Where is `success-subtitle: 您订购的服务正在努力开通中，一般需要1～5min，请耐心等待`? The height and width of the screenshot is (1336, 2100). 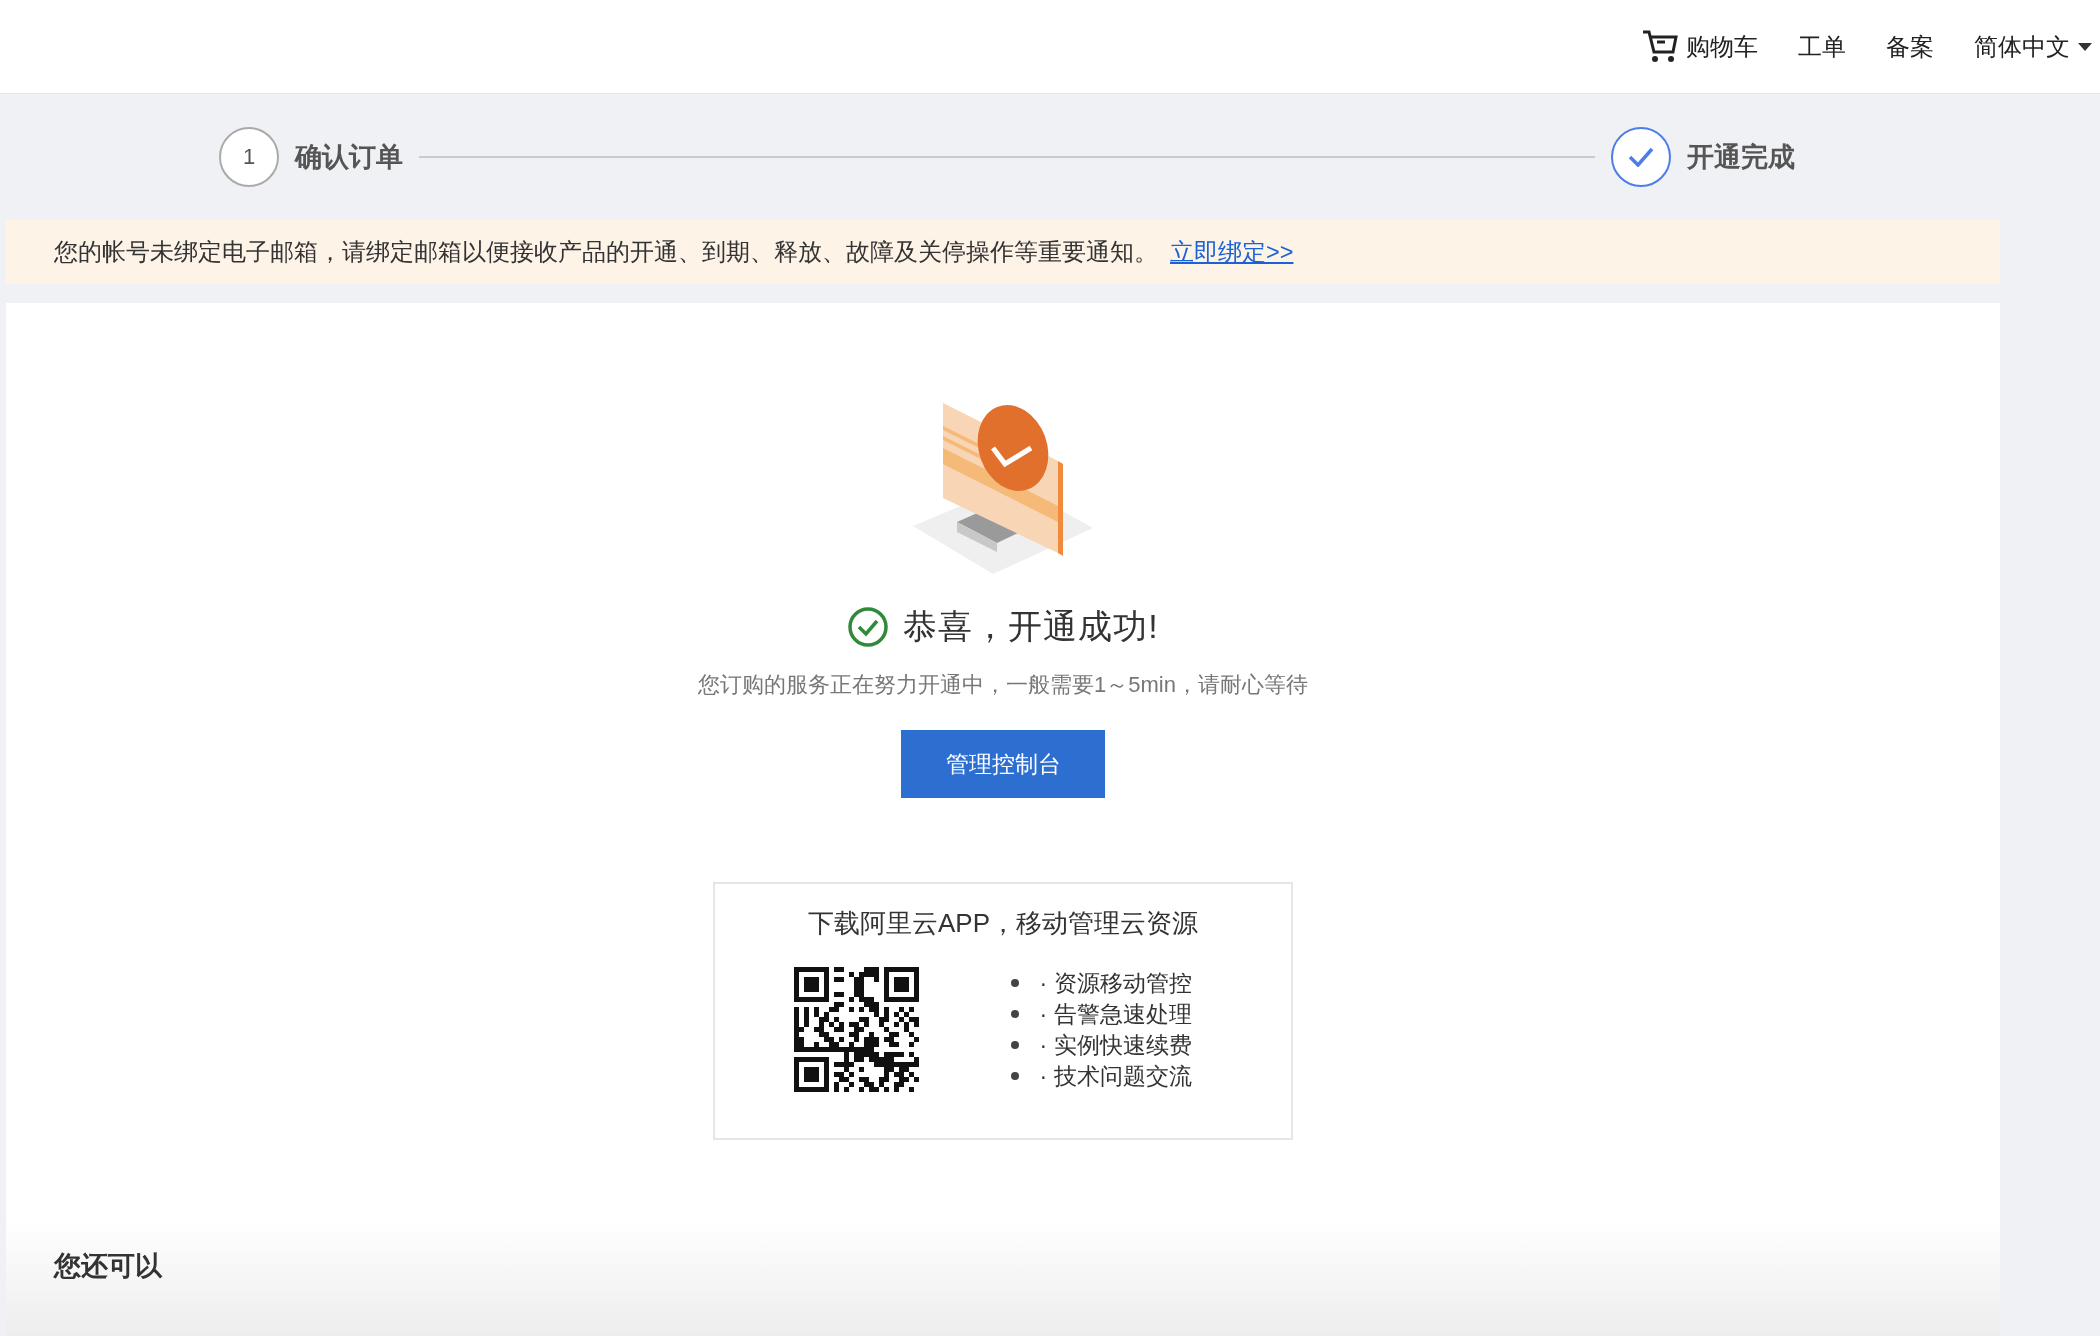 success-subtitle: 您订购的服务正在努力开通中，一般需要1～5min，请耐心等待 is located at coordinates (1003, 685).